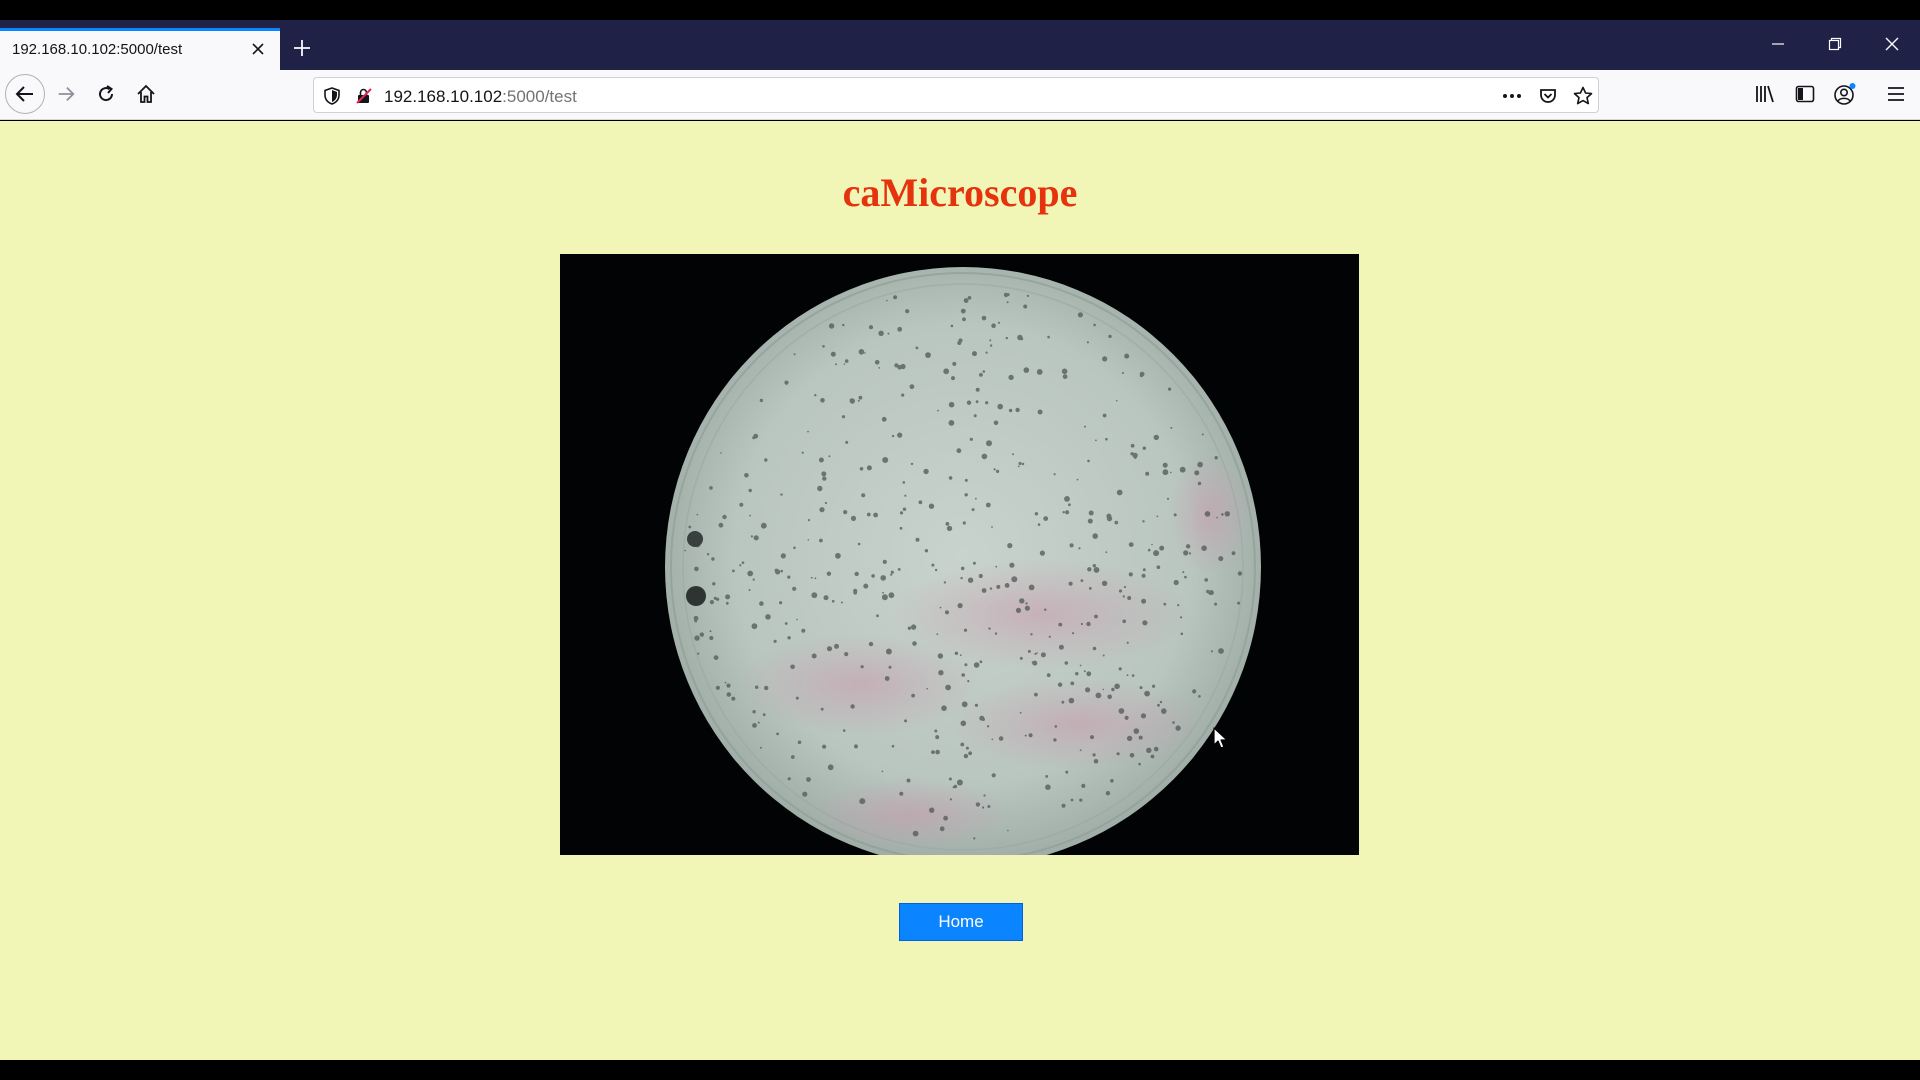 This screenshot has width=1920, height=1080. Describe the element at coordinates (1778, 44) in the screenshot. I see `minimize-icon` at that location.